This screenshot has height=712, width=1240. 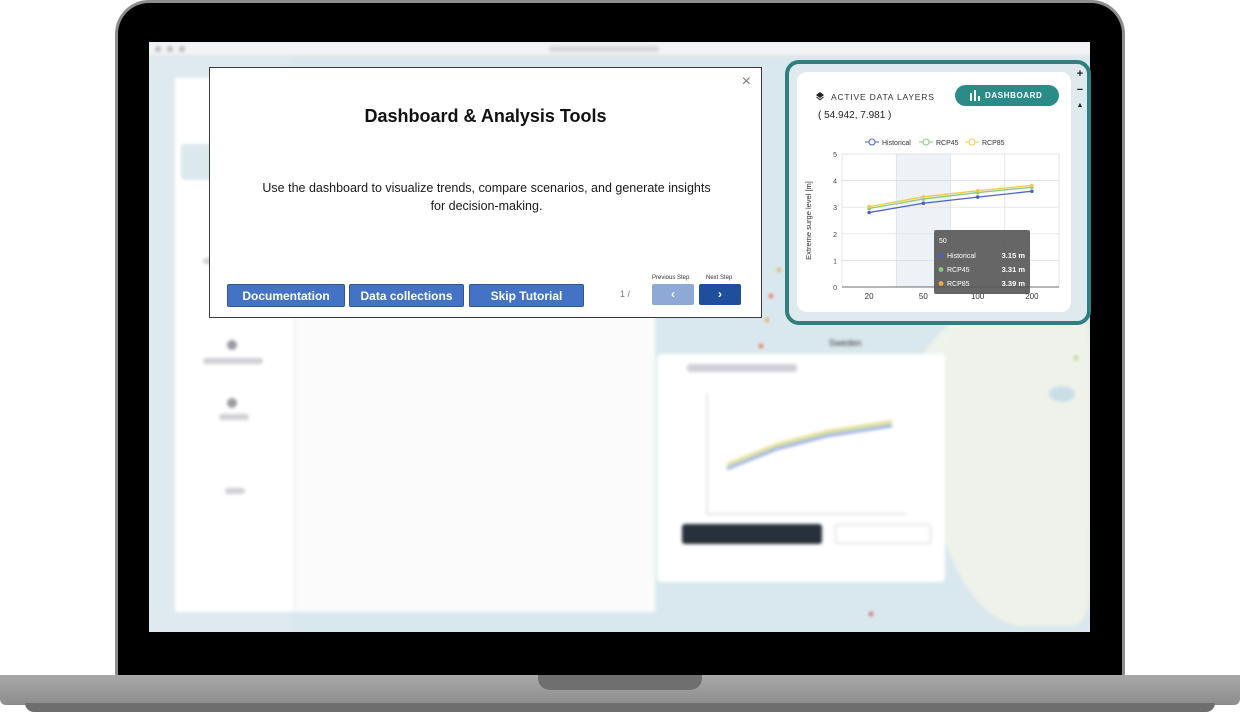 I want to click on tooltip-series-name: RCP45, so click(x=958, y=270).